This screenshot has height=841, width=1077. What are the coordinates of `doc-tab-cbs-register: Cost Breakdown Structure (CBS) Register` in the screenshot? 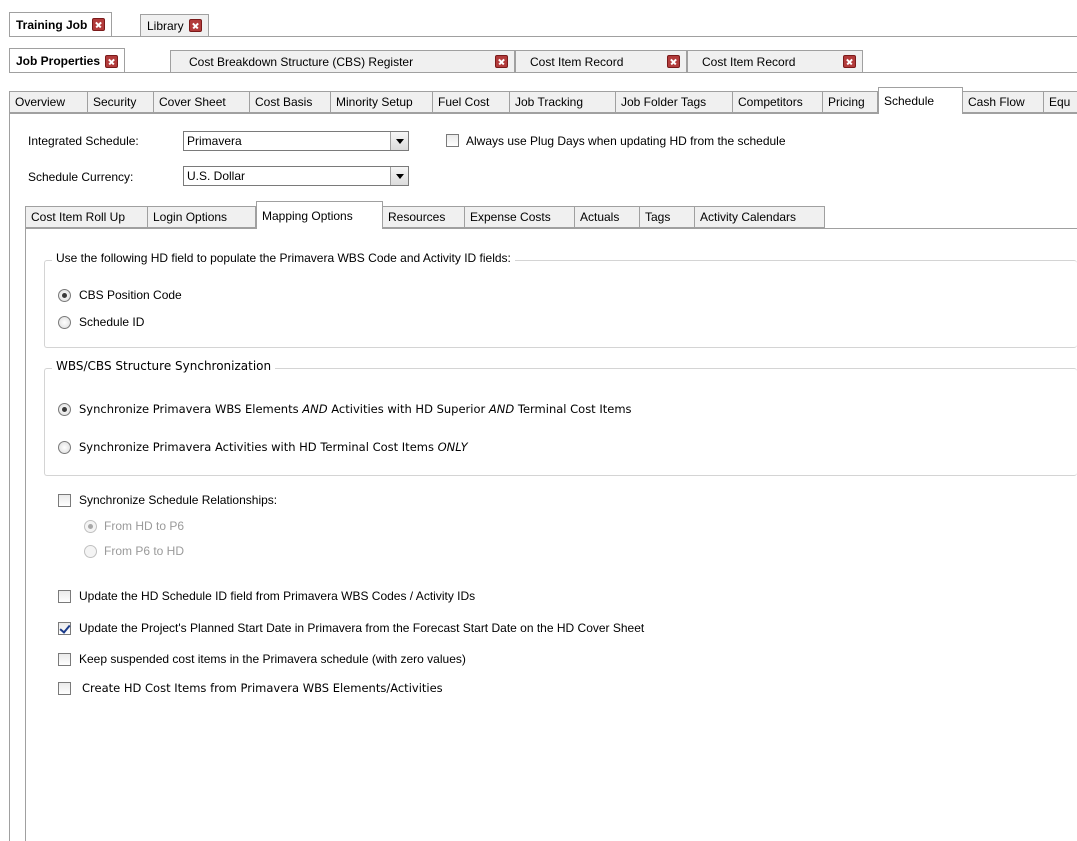 It's located at (342, 61).